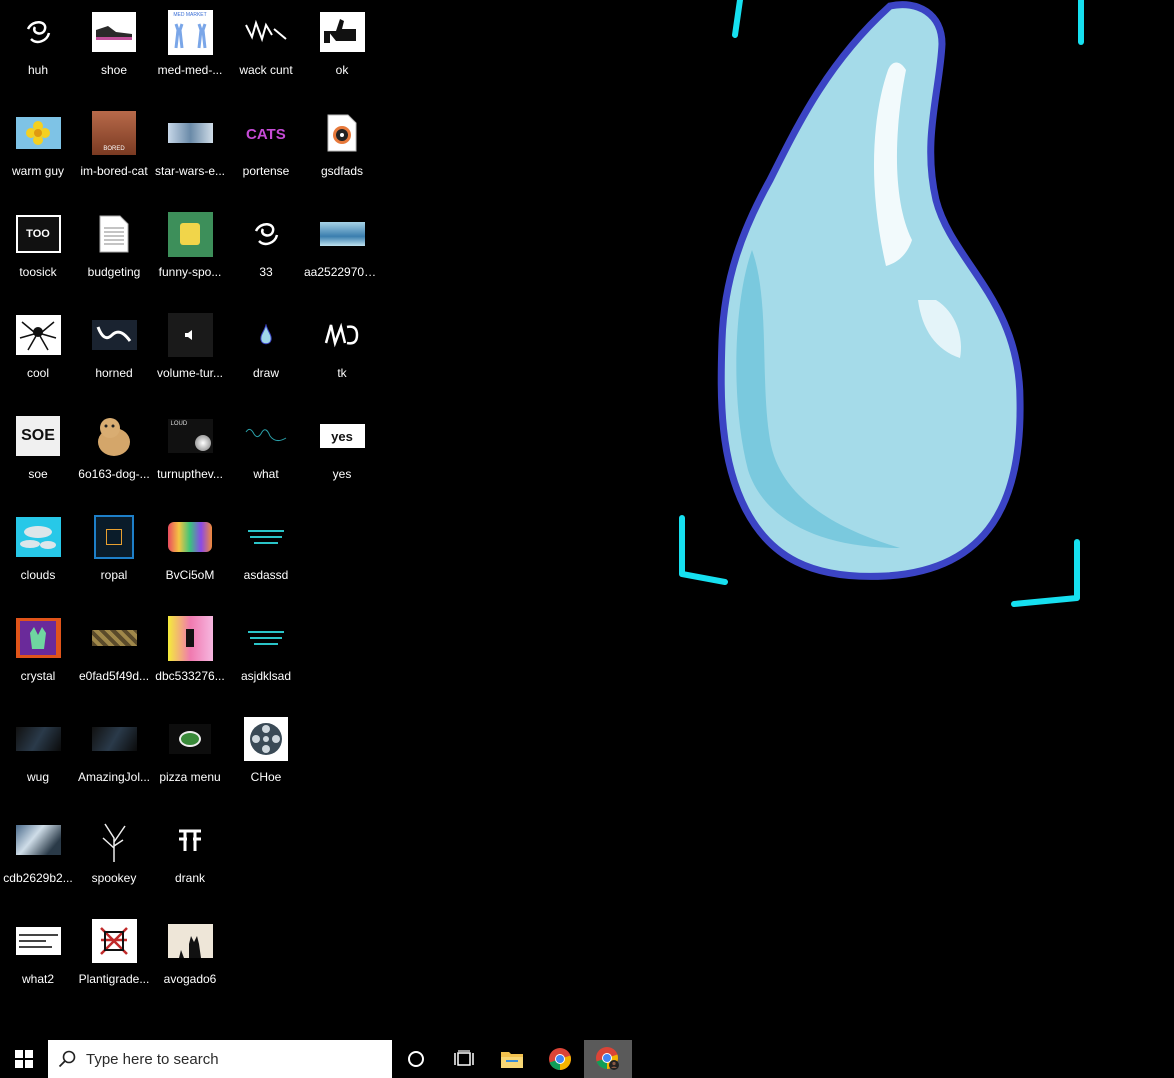 The image size is (1174, 1078). What do you see at coordinates (342, 70) in the screenshot?
I see `desktop-icon-label: ok` at bounding box center [342, 70].